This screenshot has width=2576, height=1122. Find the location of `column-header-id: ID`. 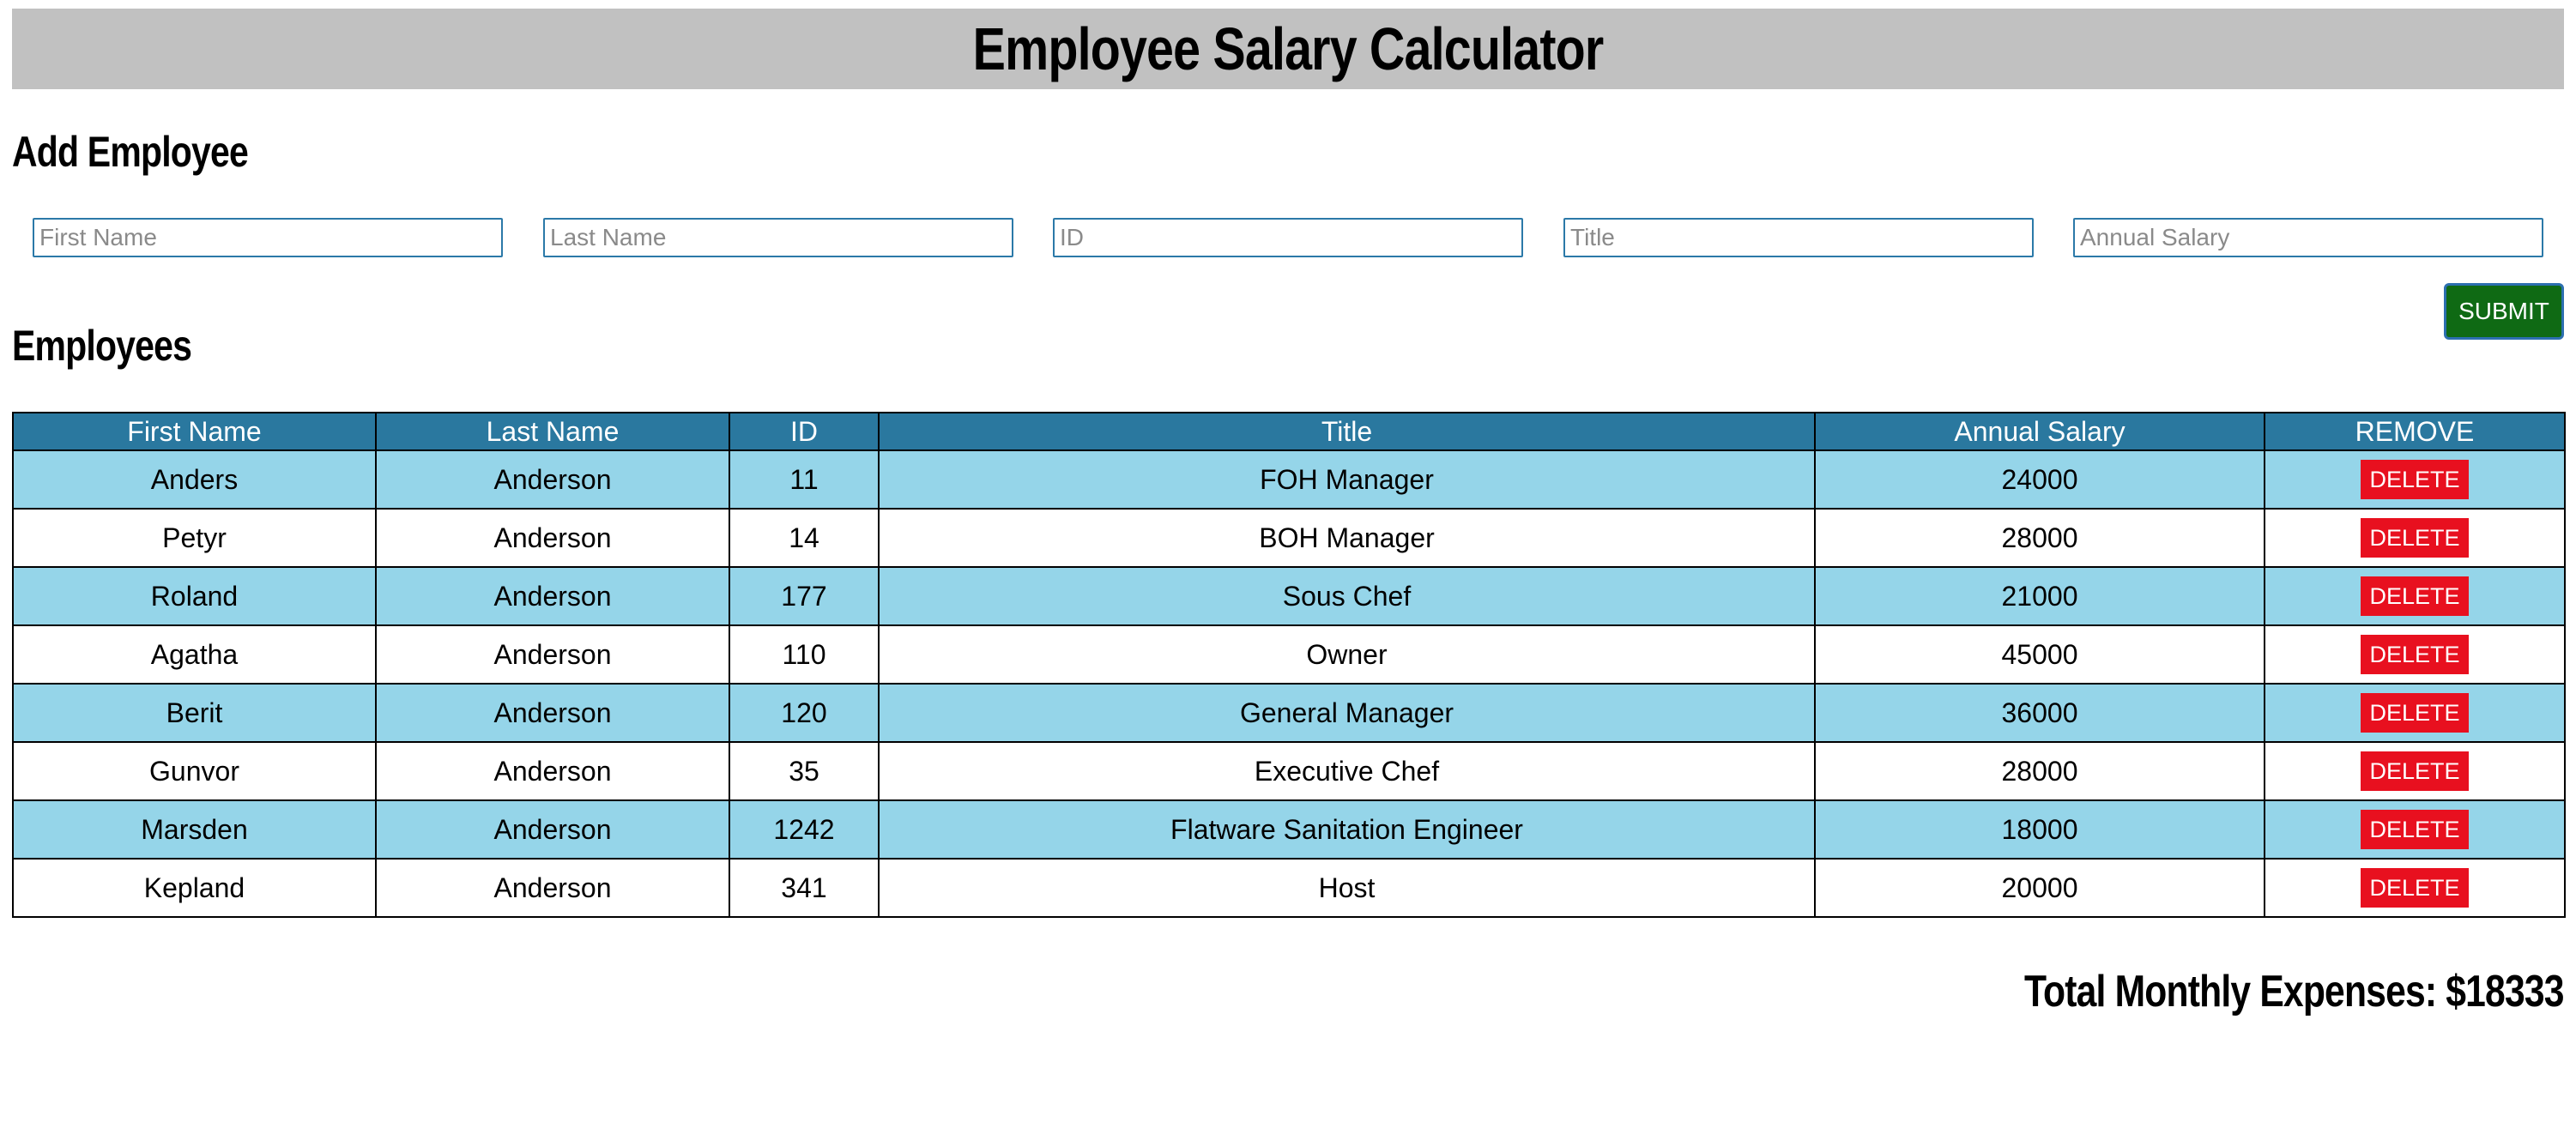

column-header-id: ID is located at coordinates (804, 431).